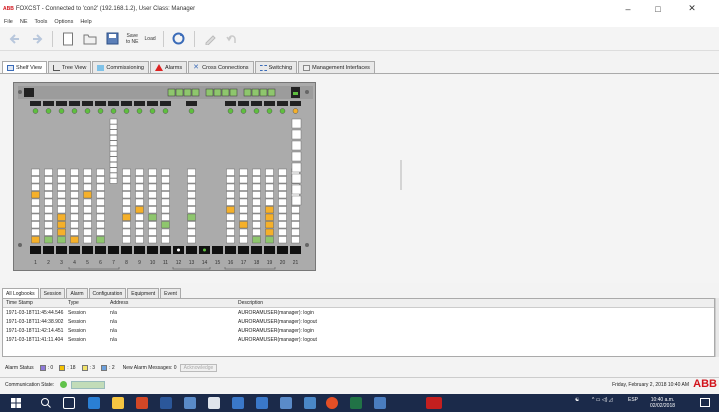 The image size is (719, 412). What do you see at coordinates (692, 8) in the screenshot?
I see `close-button: ✕` at bounding box center [692, 8].